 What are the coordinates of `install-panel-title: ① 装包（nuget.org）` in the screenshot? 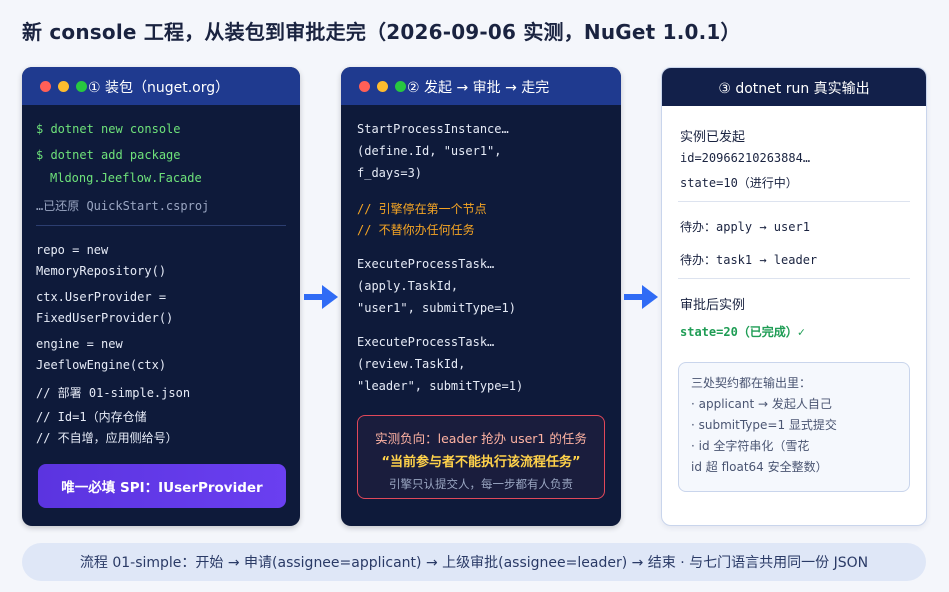 It's located at (159, 88).